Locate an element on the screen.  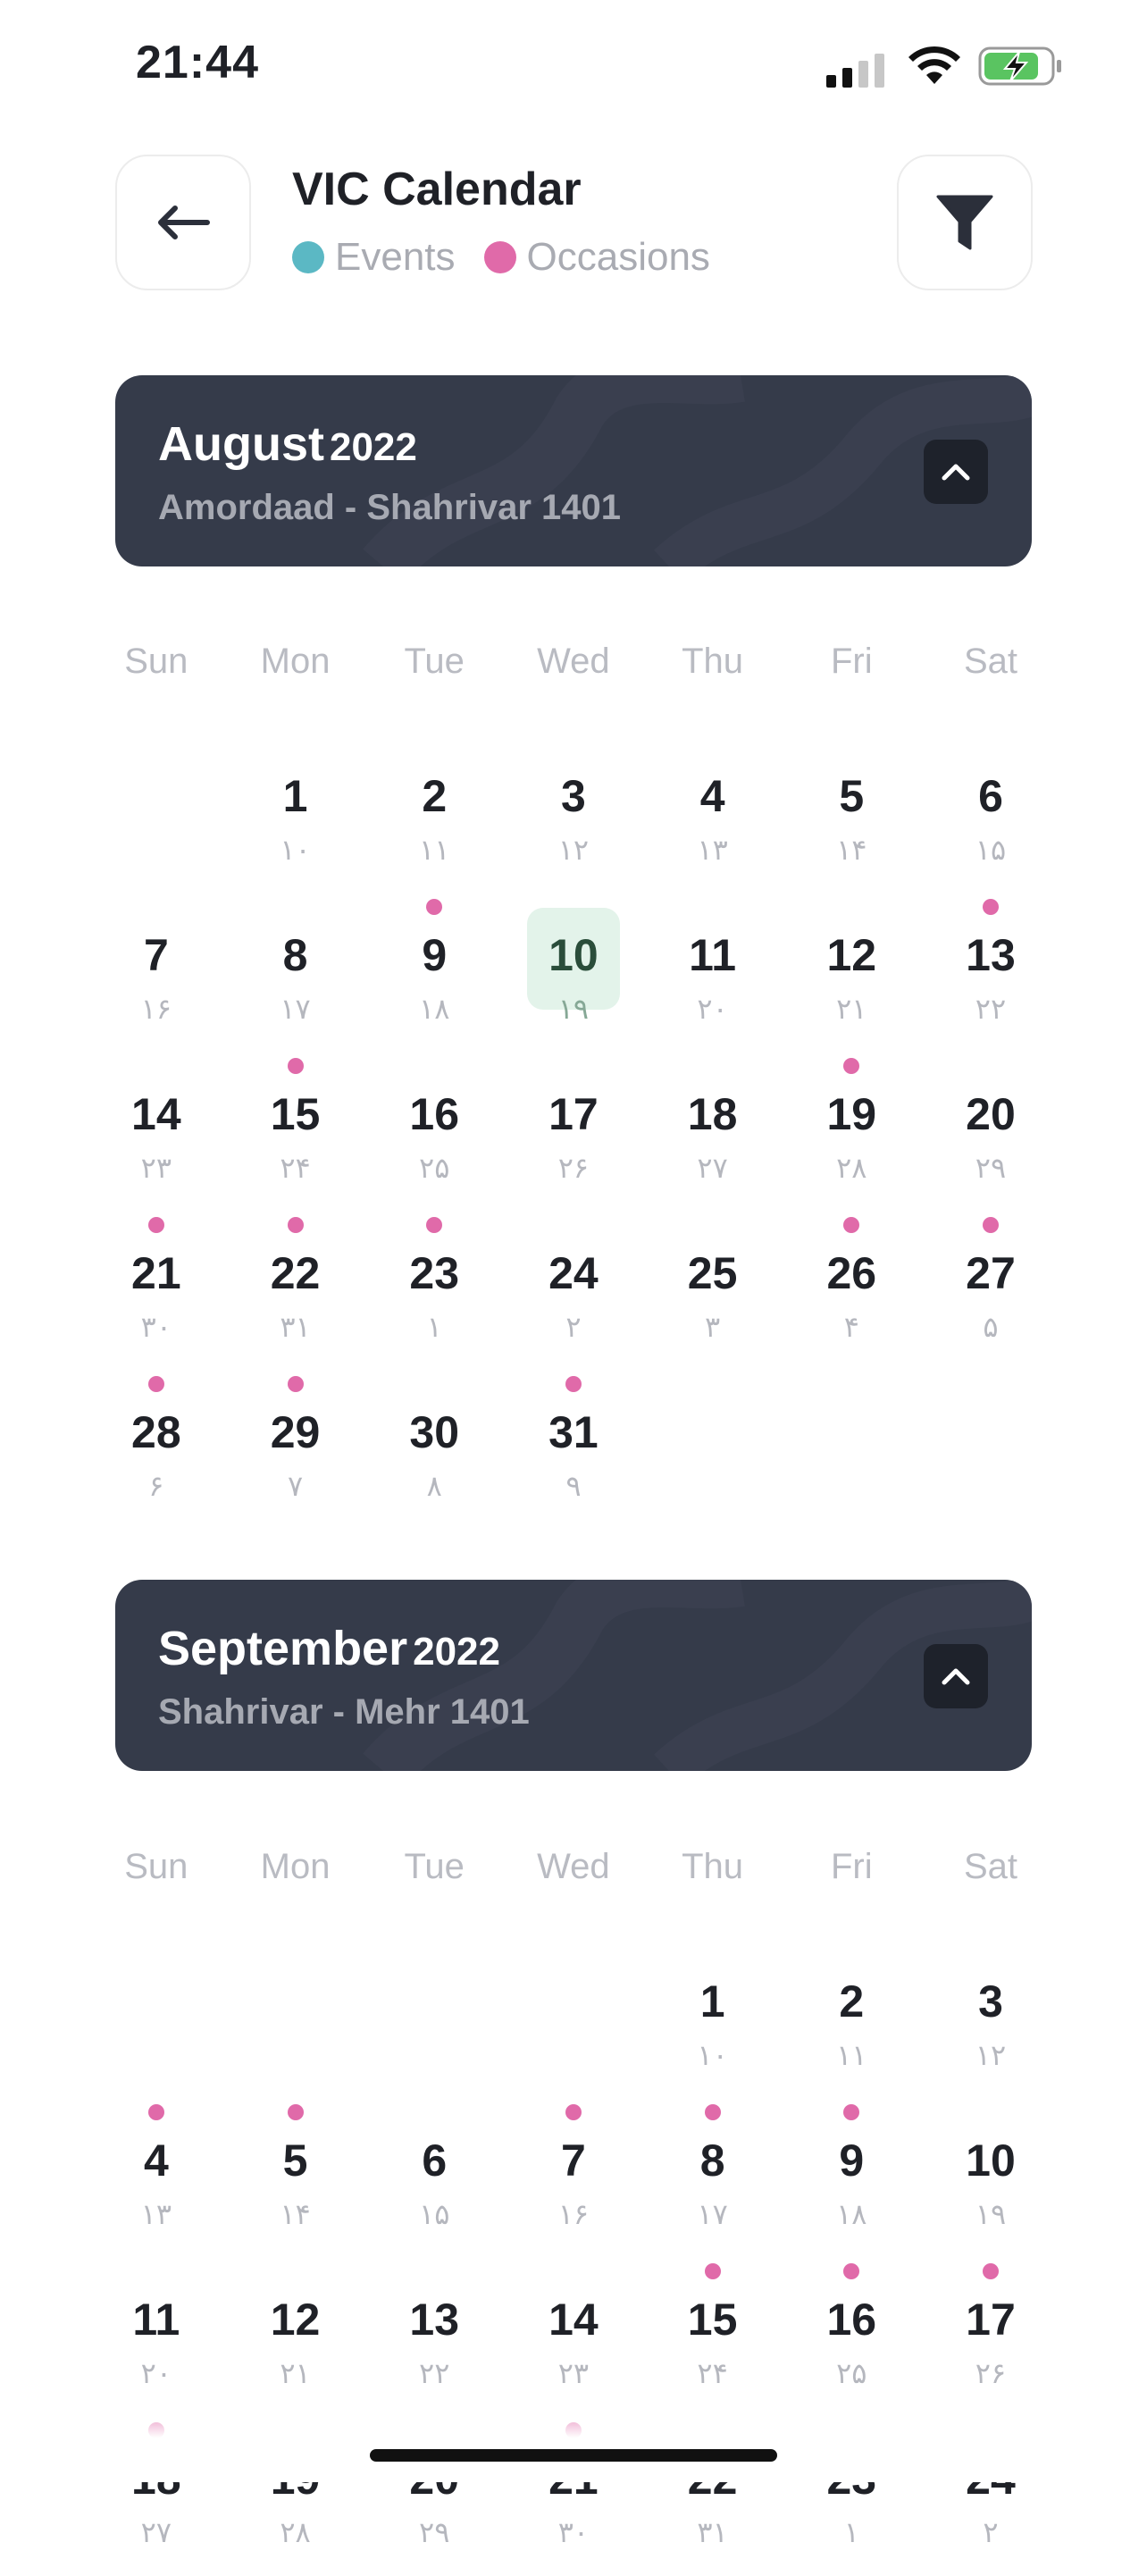
back-button is located at coordinates (183, 222).